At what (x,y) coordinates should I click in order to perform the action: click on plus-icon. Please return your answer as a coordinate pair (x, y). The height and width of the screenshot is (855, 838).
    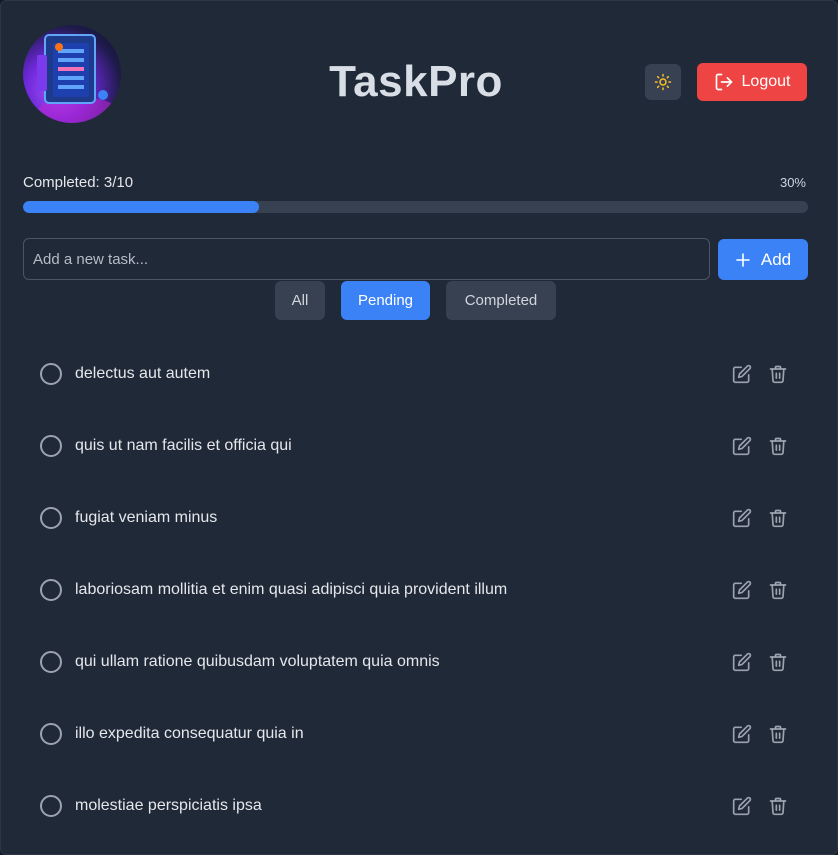
    Looking at the image, I should click on (743, 259).